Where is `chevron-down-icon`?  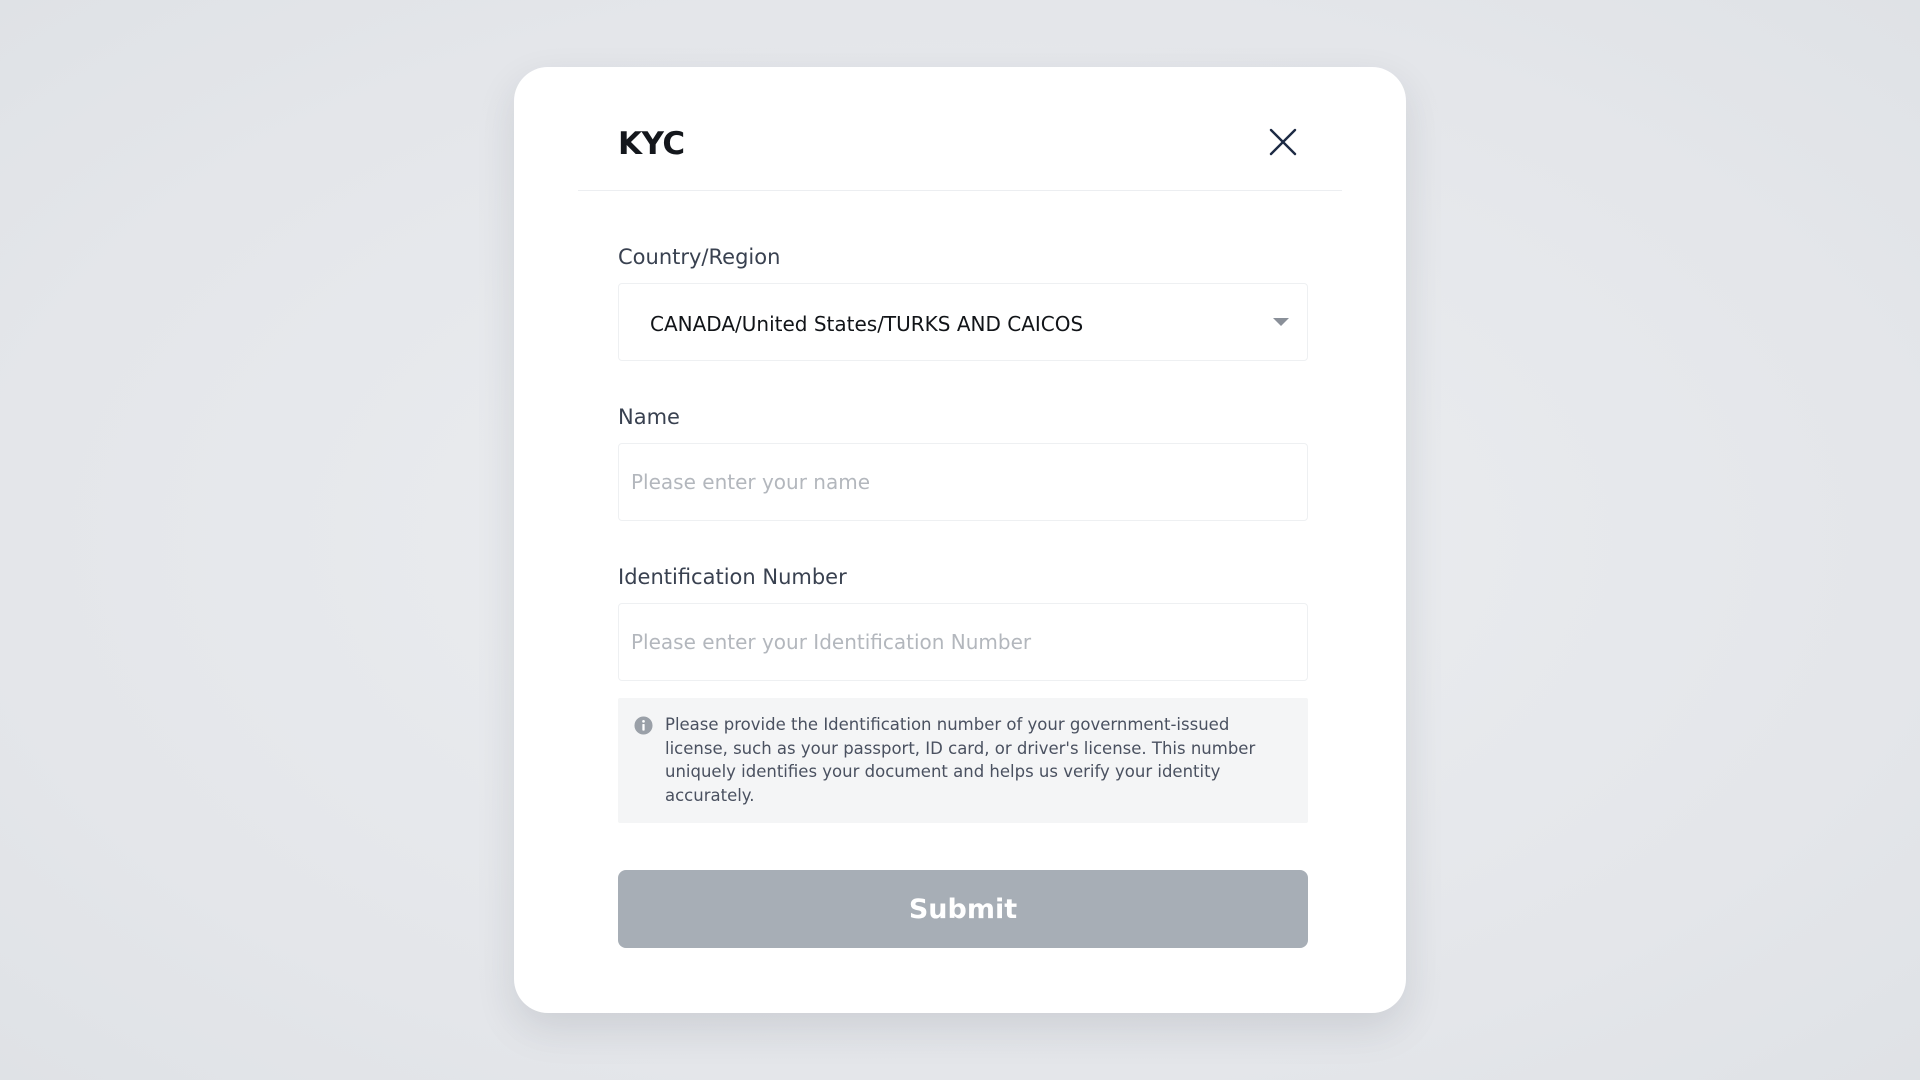 chevron-down-icon is located at coordinates (1281, 322).